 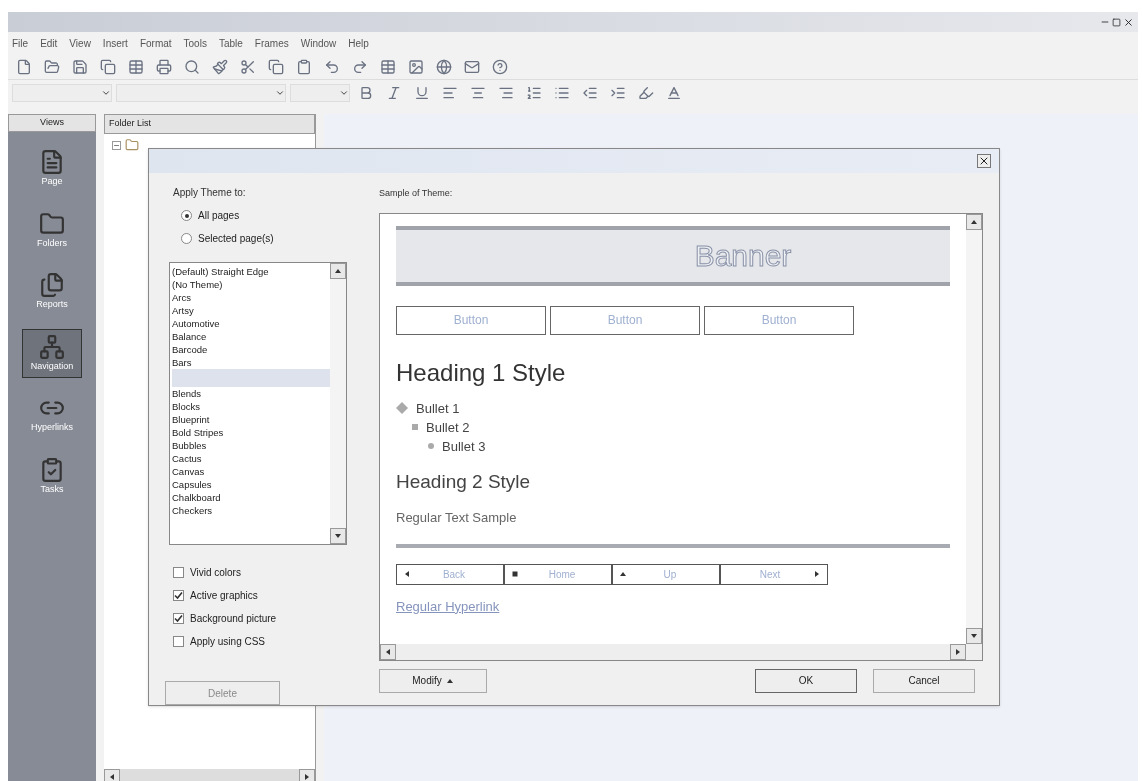 I want to click on theme-item: Balance, so click(x=251, y=336).